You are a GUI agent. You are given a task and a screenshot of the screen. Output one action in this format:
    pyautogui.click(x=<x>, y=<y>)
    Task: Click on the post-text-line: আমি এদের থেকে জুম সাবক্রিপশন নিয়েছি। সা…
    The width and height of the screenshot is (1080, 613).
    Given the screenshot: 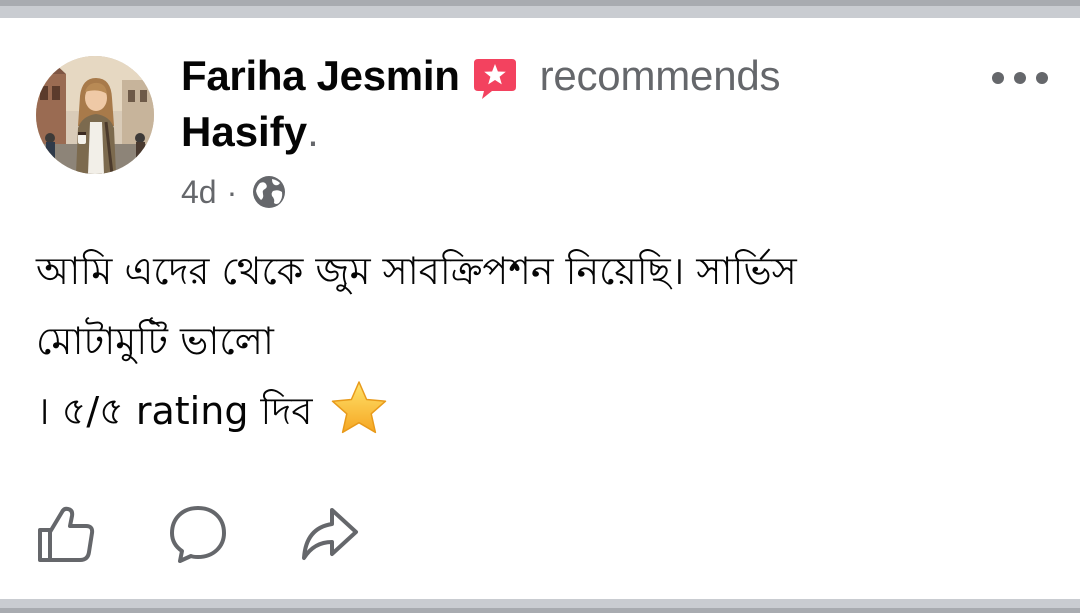 What is the action you would take?
    pyautogui.click(x=416, y=271)
    